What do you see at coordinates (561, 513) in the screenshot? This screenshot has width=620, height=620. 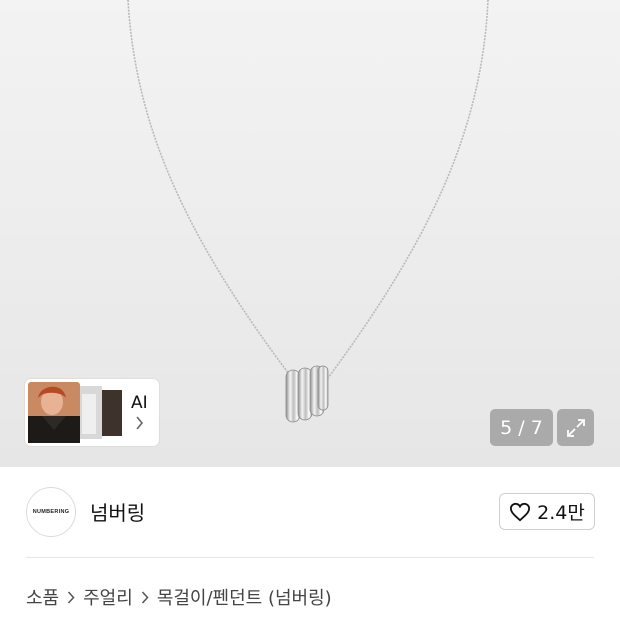 I see `like-count: 2.4만` at bounding box center [561, 513].